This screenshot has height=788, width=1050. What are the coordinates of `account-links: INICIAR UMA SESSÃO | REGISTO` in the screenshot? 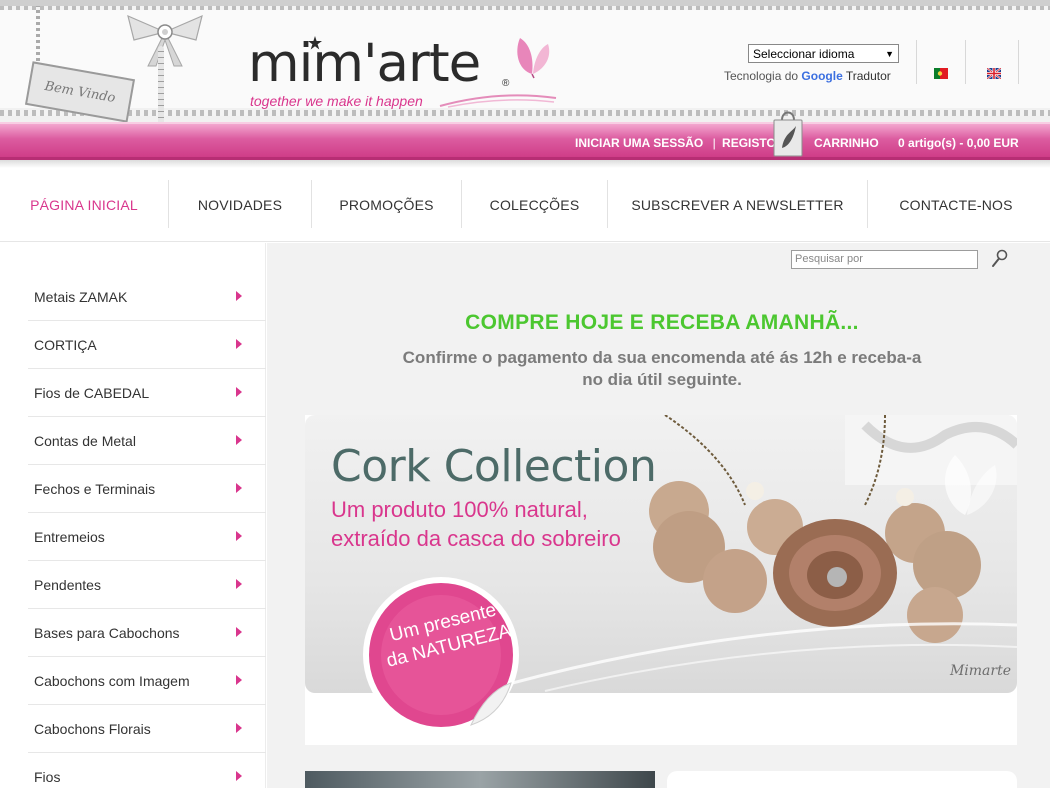 It's located at (675, 143).